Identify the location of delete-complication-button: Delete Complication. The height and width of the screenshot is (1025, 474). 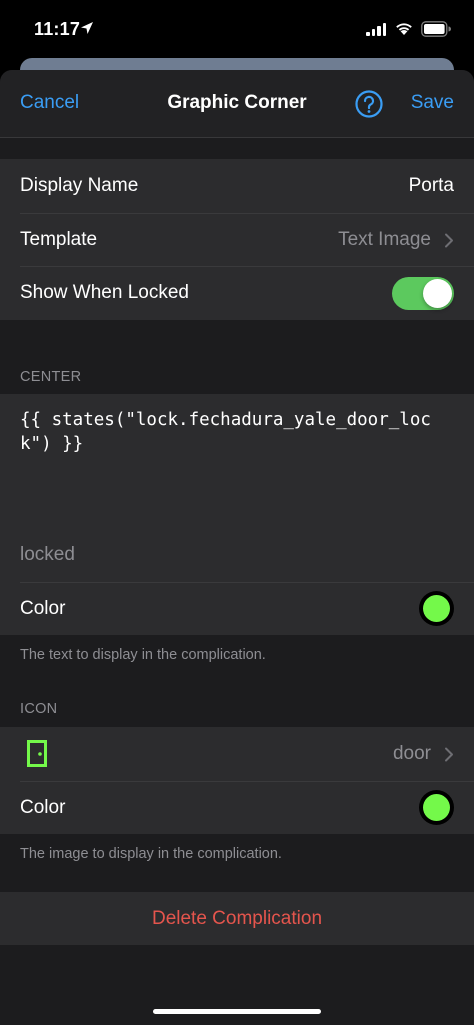
(237, 918).